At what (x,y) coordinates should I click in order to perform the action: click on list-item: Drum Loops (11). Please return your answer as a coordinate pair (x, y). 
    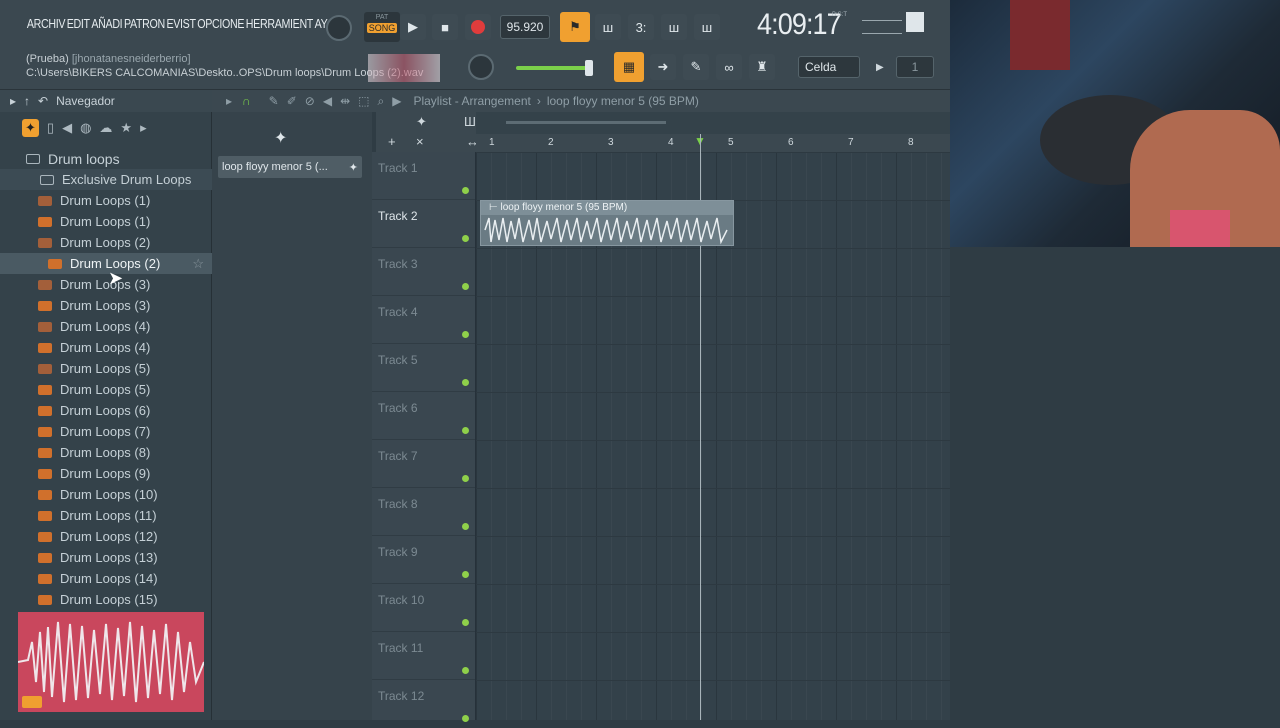
    Looking at the image, I should click on (106, 515).